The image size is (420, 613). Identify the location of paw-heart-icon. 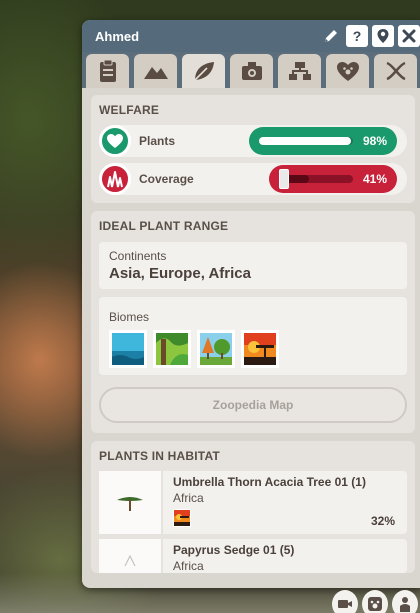
(347, 71).